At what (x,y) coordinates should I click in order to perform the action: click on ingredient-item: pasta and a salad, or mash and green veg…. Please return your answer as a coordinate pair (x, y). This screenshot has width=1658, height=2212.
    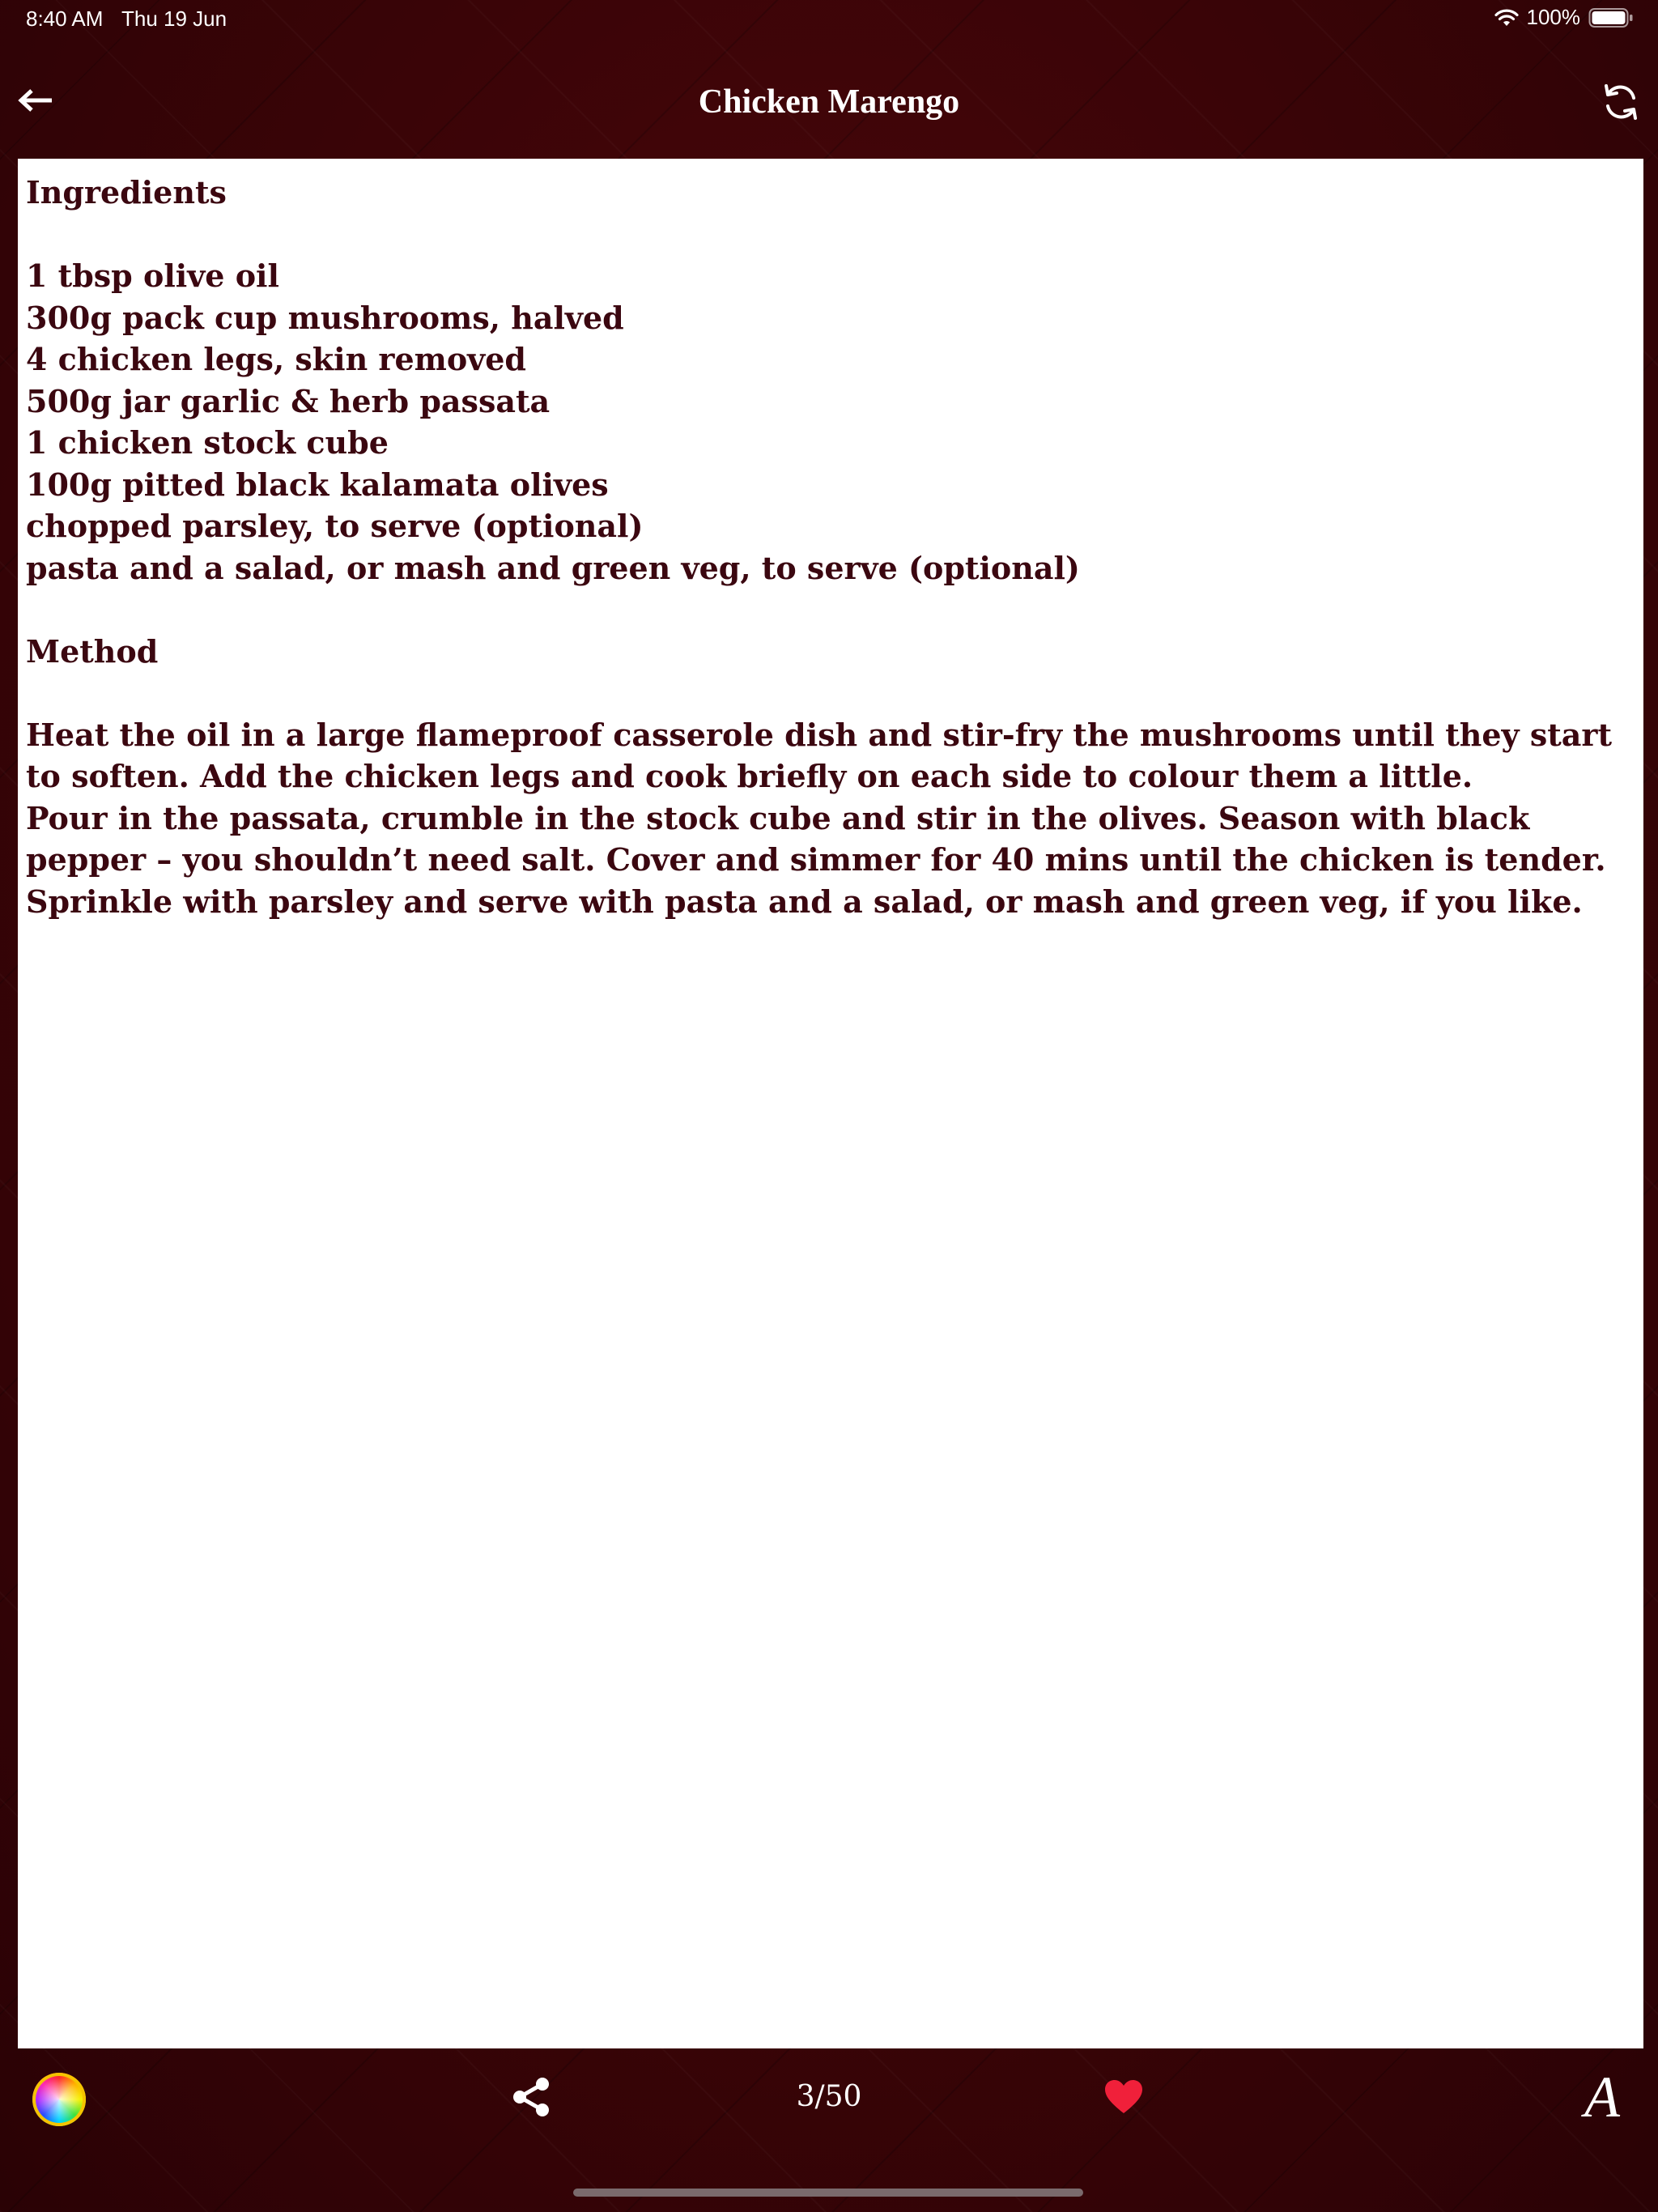
    Looking at the image, I should click on (553, 568).